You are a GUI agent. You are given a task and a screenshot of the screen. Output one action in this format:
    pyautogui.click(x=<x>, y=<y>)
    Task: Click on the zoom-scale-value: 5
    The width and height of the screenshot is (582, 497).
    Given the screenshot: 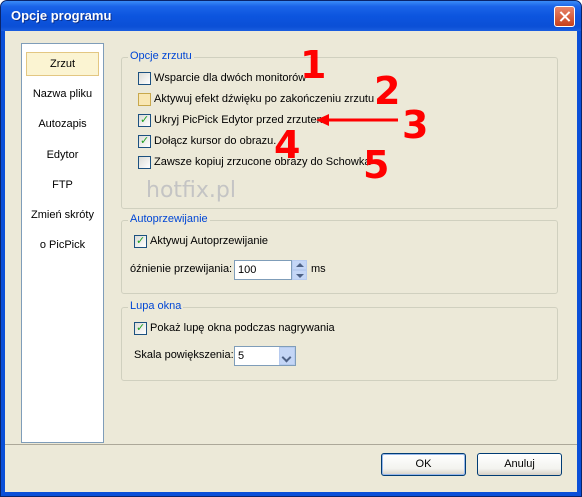 What is the action you would take?
    pyautogui.click(x=241, y=356)
    